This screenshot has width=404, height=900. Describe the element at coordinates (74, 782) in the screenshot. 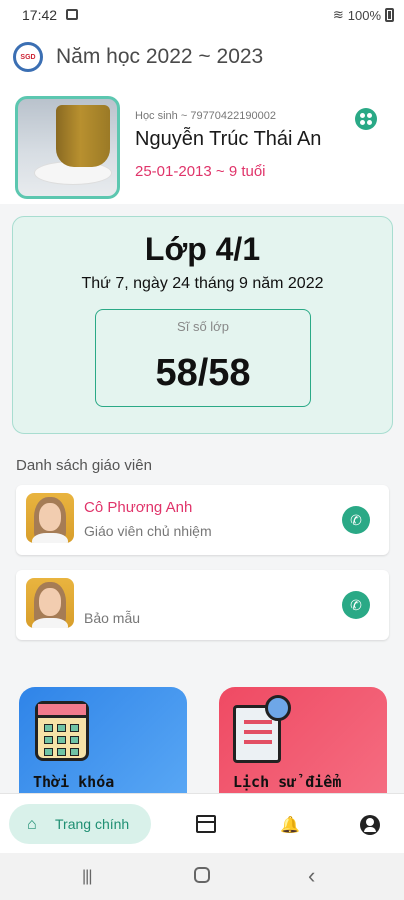

I see `timetable-label: Thời khóa` at that location.